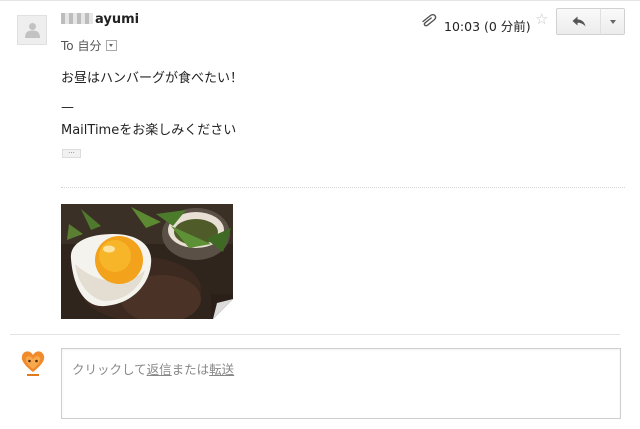  What do you see at coordinates (109, 369) in the screenshot?
I see `reply-hint-prefix: クリックして` at bounding box center [109, 369].